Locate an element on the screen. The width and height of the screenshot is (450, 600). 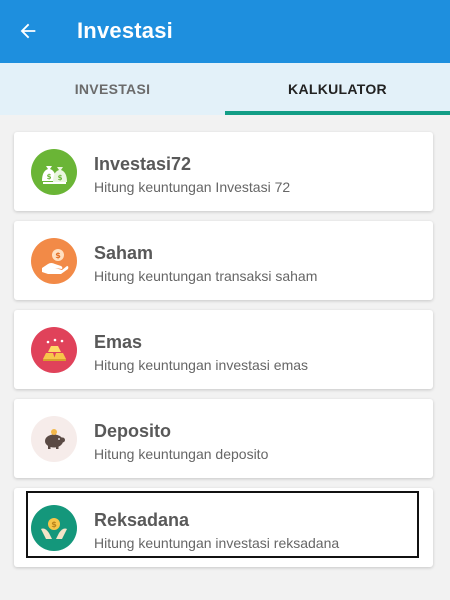
calculator-item-emas: Emas Hitung keuntungan investasi emas is located at coordinates (223, 349).